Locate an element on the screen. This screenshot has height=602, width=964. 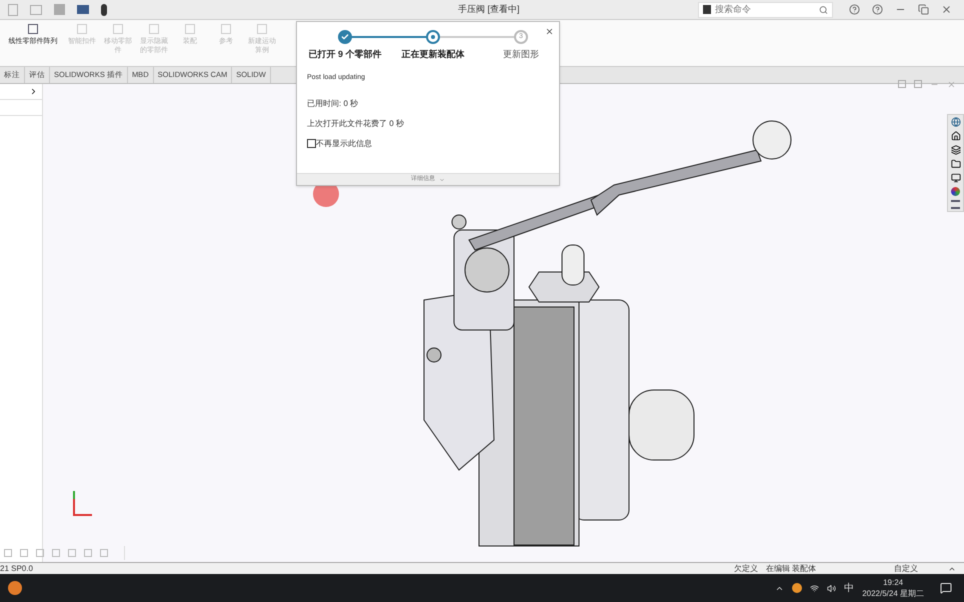
list-icon is located at coordinates (955, 204).